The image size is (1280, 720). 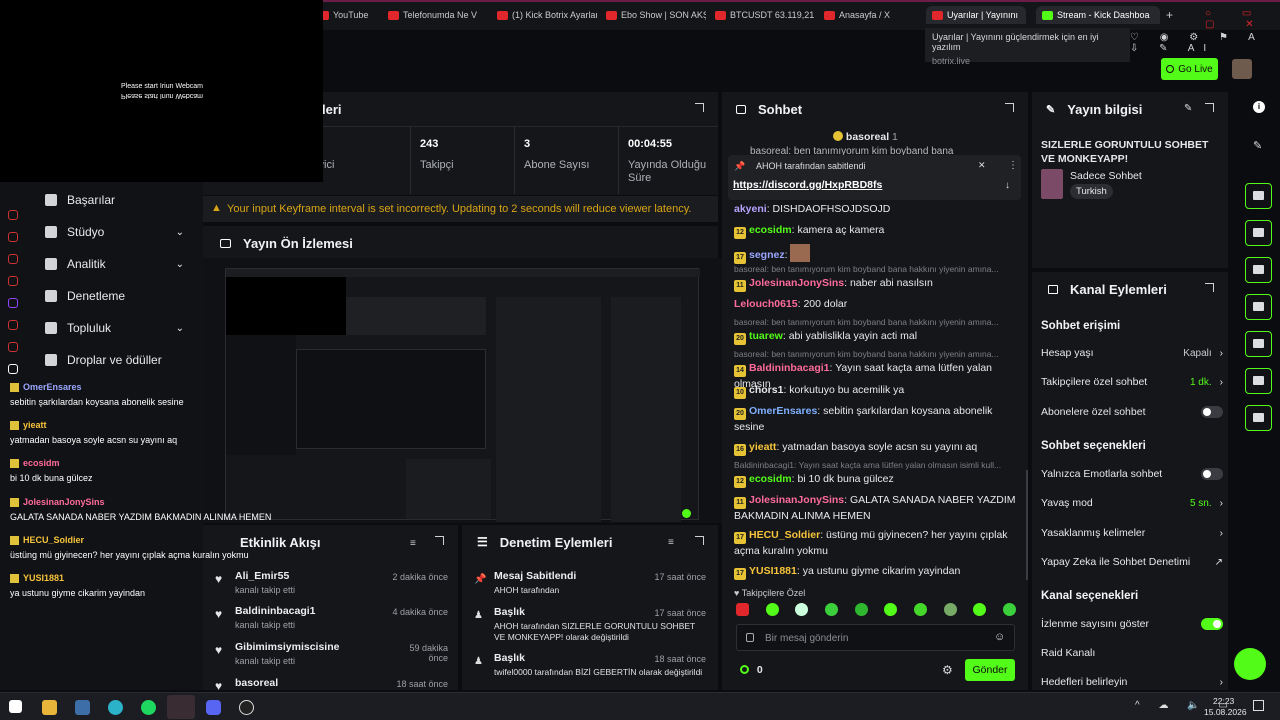 I want to click on spotify-icon, so click(x=148, y=707).